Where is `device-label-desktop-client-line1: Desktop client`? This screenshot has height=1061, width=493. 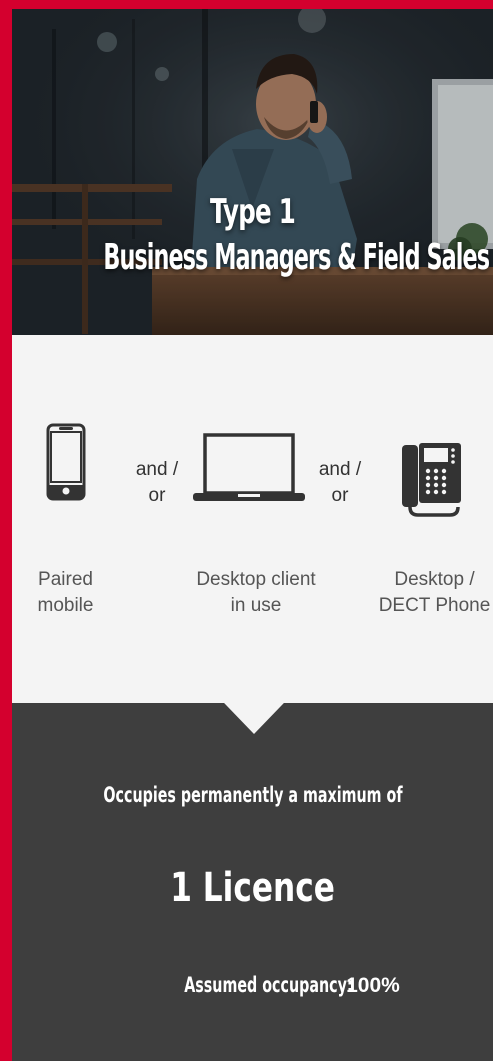 device-label-desktop-client-line1: Desktop client is located at coordinates (256, 579).